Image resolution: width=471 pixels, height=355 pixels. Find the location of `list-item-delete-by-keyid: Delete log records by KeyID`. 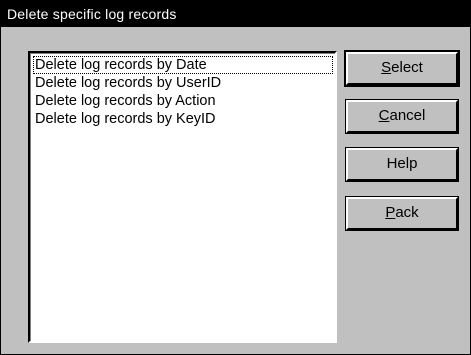

list-item-delete-by-keyid: Delete log records by KeyID is located at coordinates (183, 119).